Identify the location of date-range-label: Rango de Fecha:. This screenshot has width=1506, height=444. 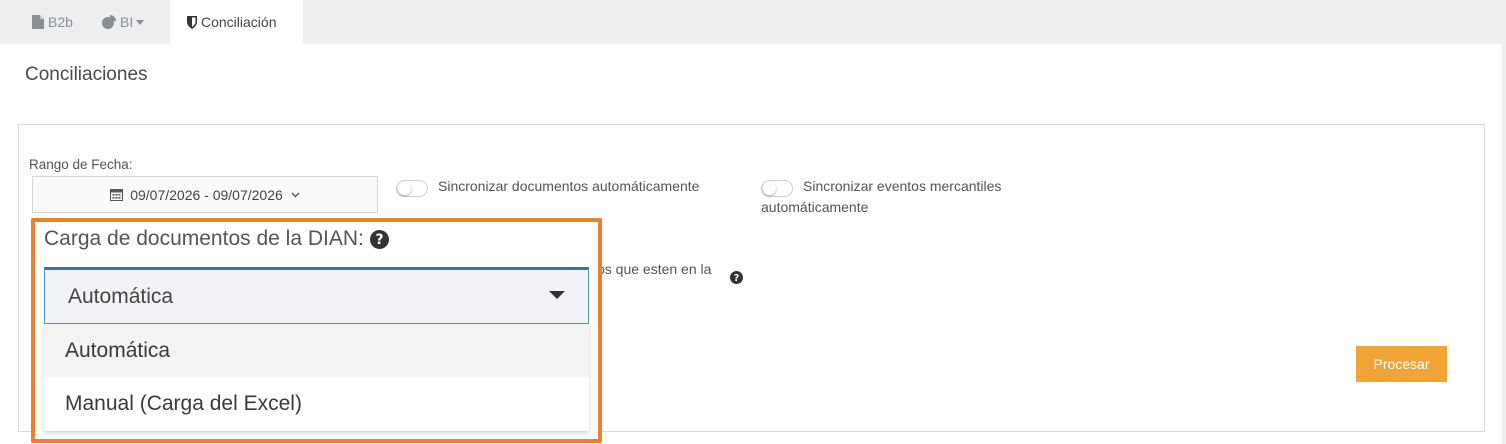
(81, 164).